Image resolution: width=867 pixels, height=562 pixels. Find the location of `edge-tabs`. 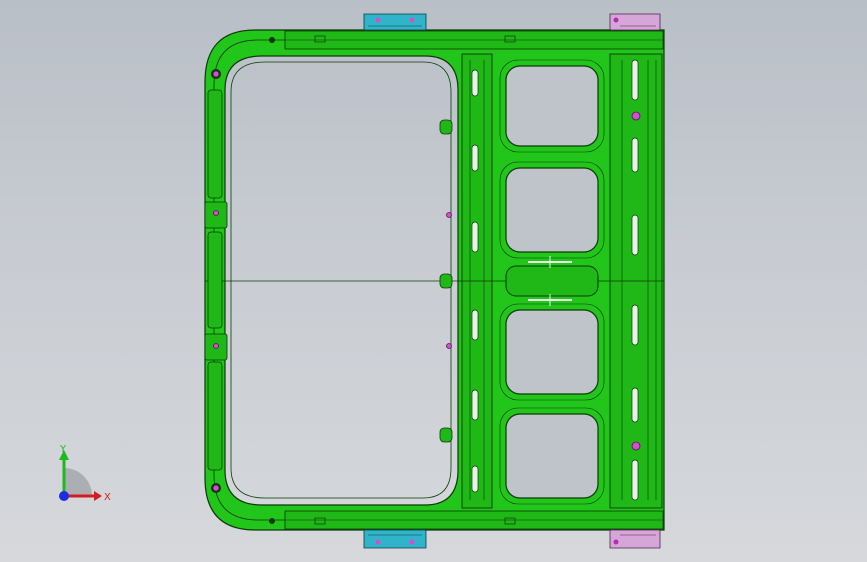

edge-tabs is located at coordinates (446, 281).